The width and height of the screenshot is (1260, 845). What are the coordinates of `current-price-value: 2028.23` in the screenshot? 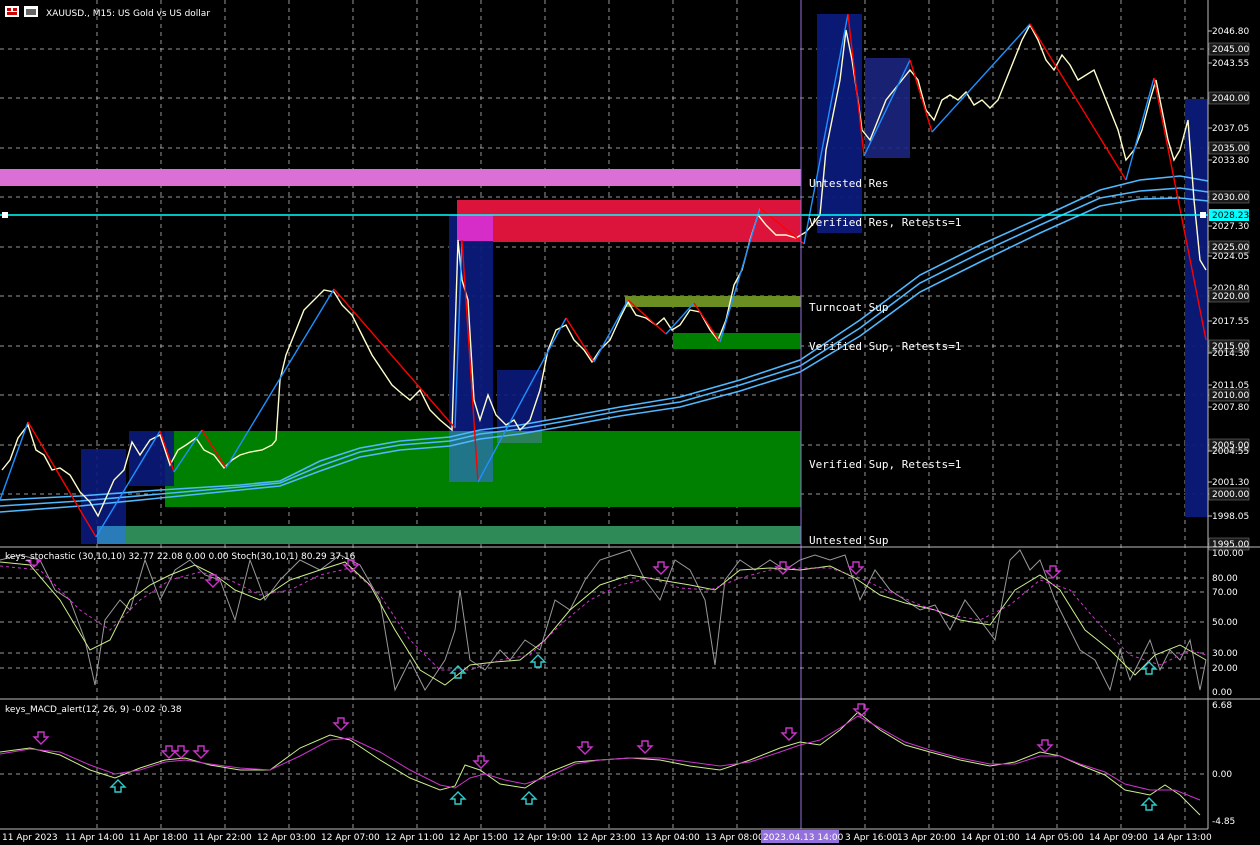 It's located at (1230, 216).